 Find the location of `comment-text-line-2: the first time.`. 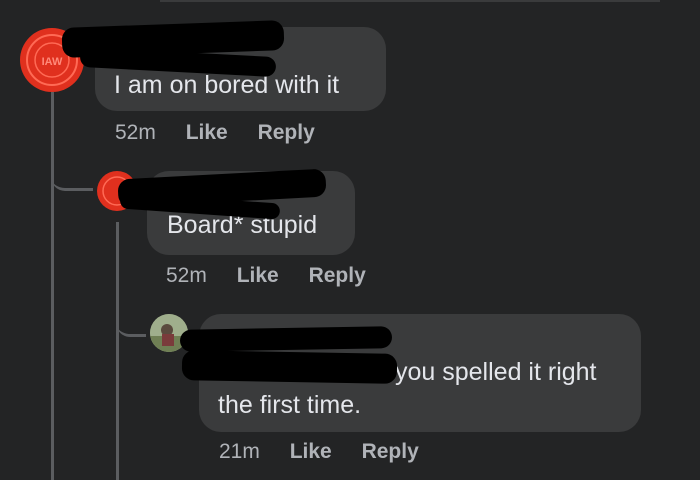

comment-text-line-2: the first time. is located at coordinates (290, 405).